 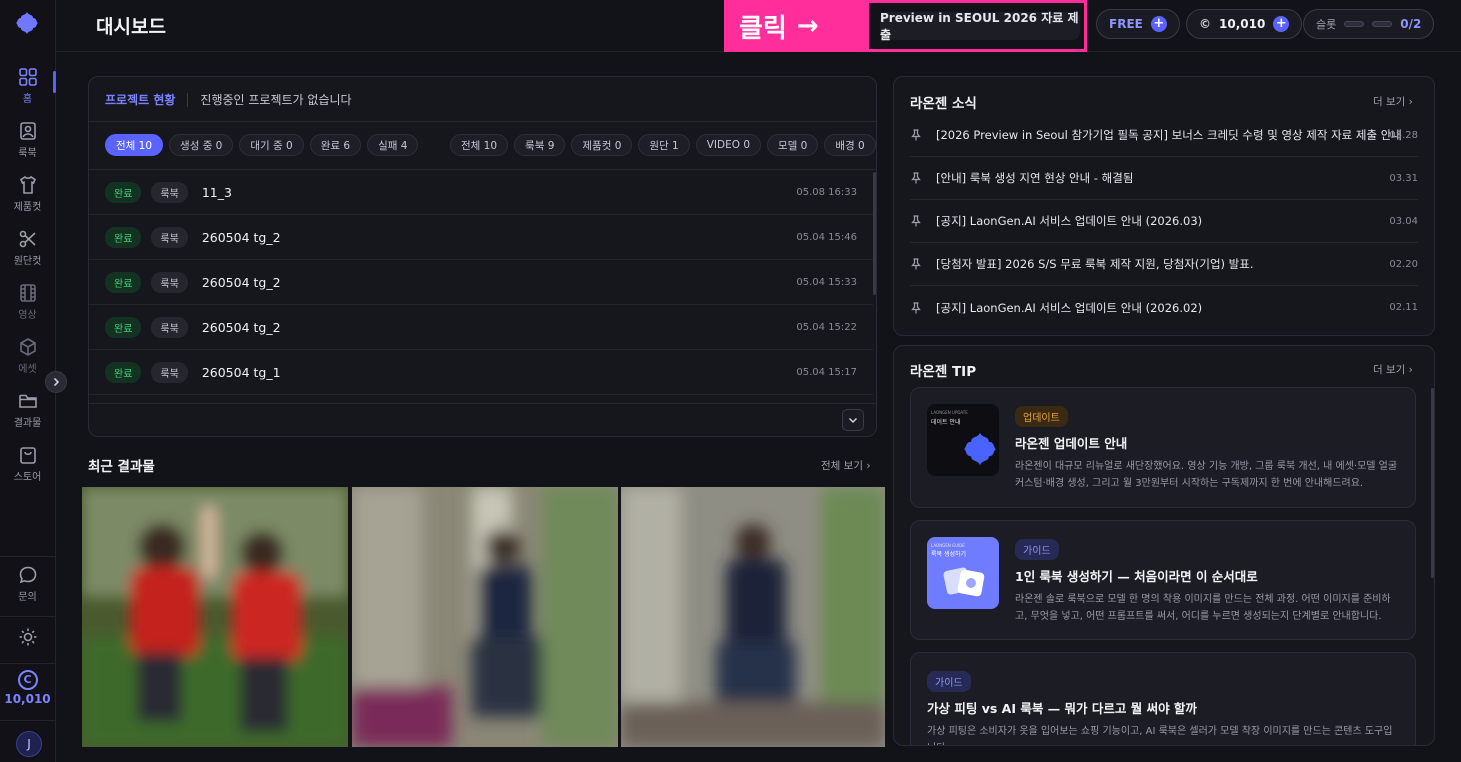 I want to click on photos-icon, so click(x=964, y=582).